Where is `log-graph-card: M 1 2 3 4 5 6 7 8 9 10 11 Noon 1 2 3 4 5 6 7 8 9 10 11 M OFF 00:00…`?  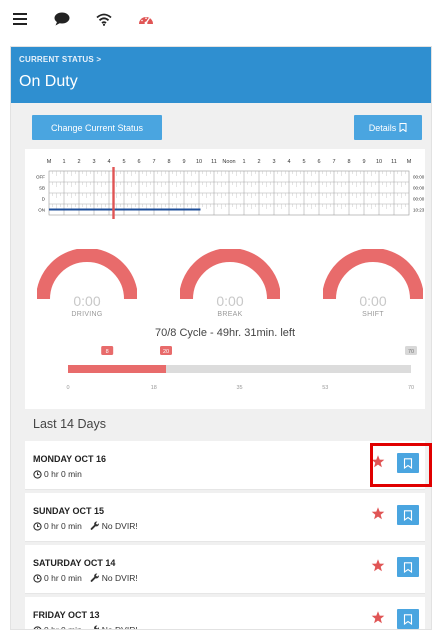
log-graph-card: M 1 2 3 4 5 6 7 8 9 10 11 Noon 1 2 3 4 5 6 7 8 9 10 11 M OFF 00:00… is located at coordinates (225, 193).